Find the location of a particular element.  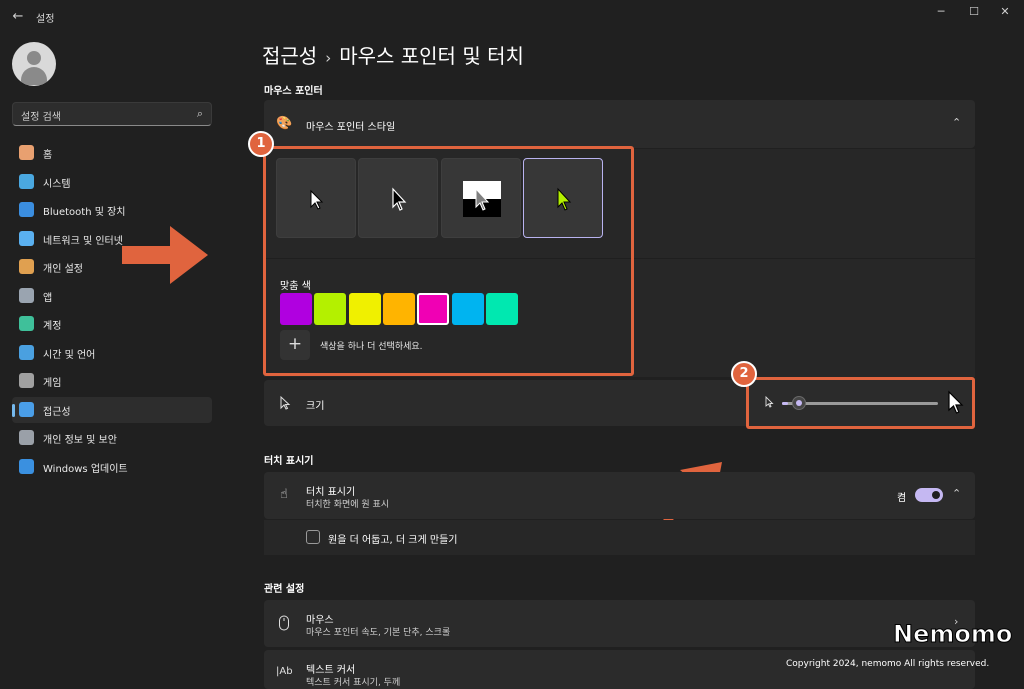

sidebar-item: 계정 is located at coordinates (112, 324).